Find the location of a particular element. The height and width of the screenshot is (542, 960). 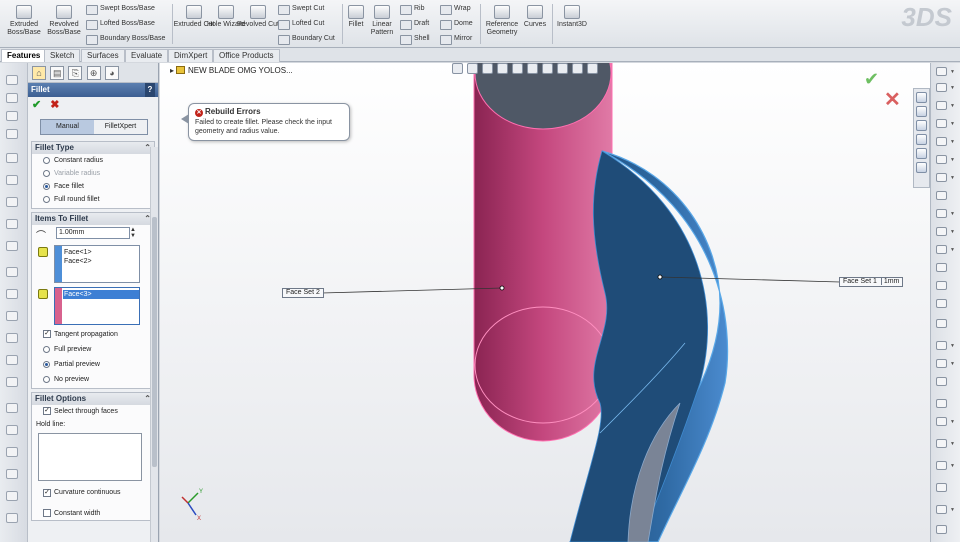

fillet-type-header: Fillet Type ⌃ is located at coordinates (93, 148).